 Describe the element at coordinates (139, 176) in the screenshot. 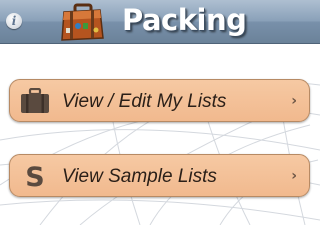

I see `view-sample-lists-label: View Sample Lists` at that location.